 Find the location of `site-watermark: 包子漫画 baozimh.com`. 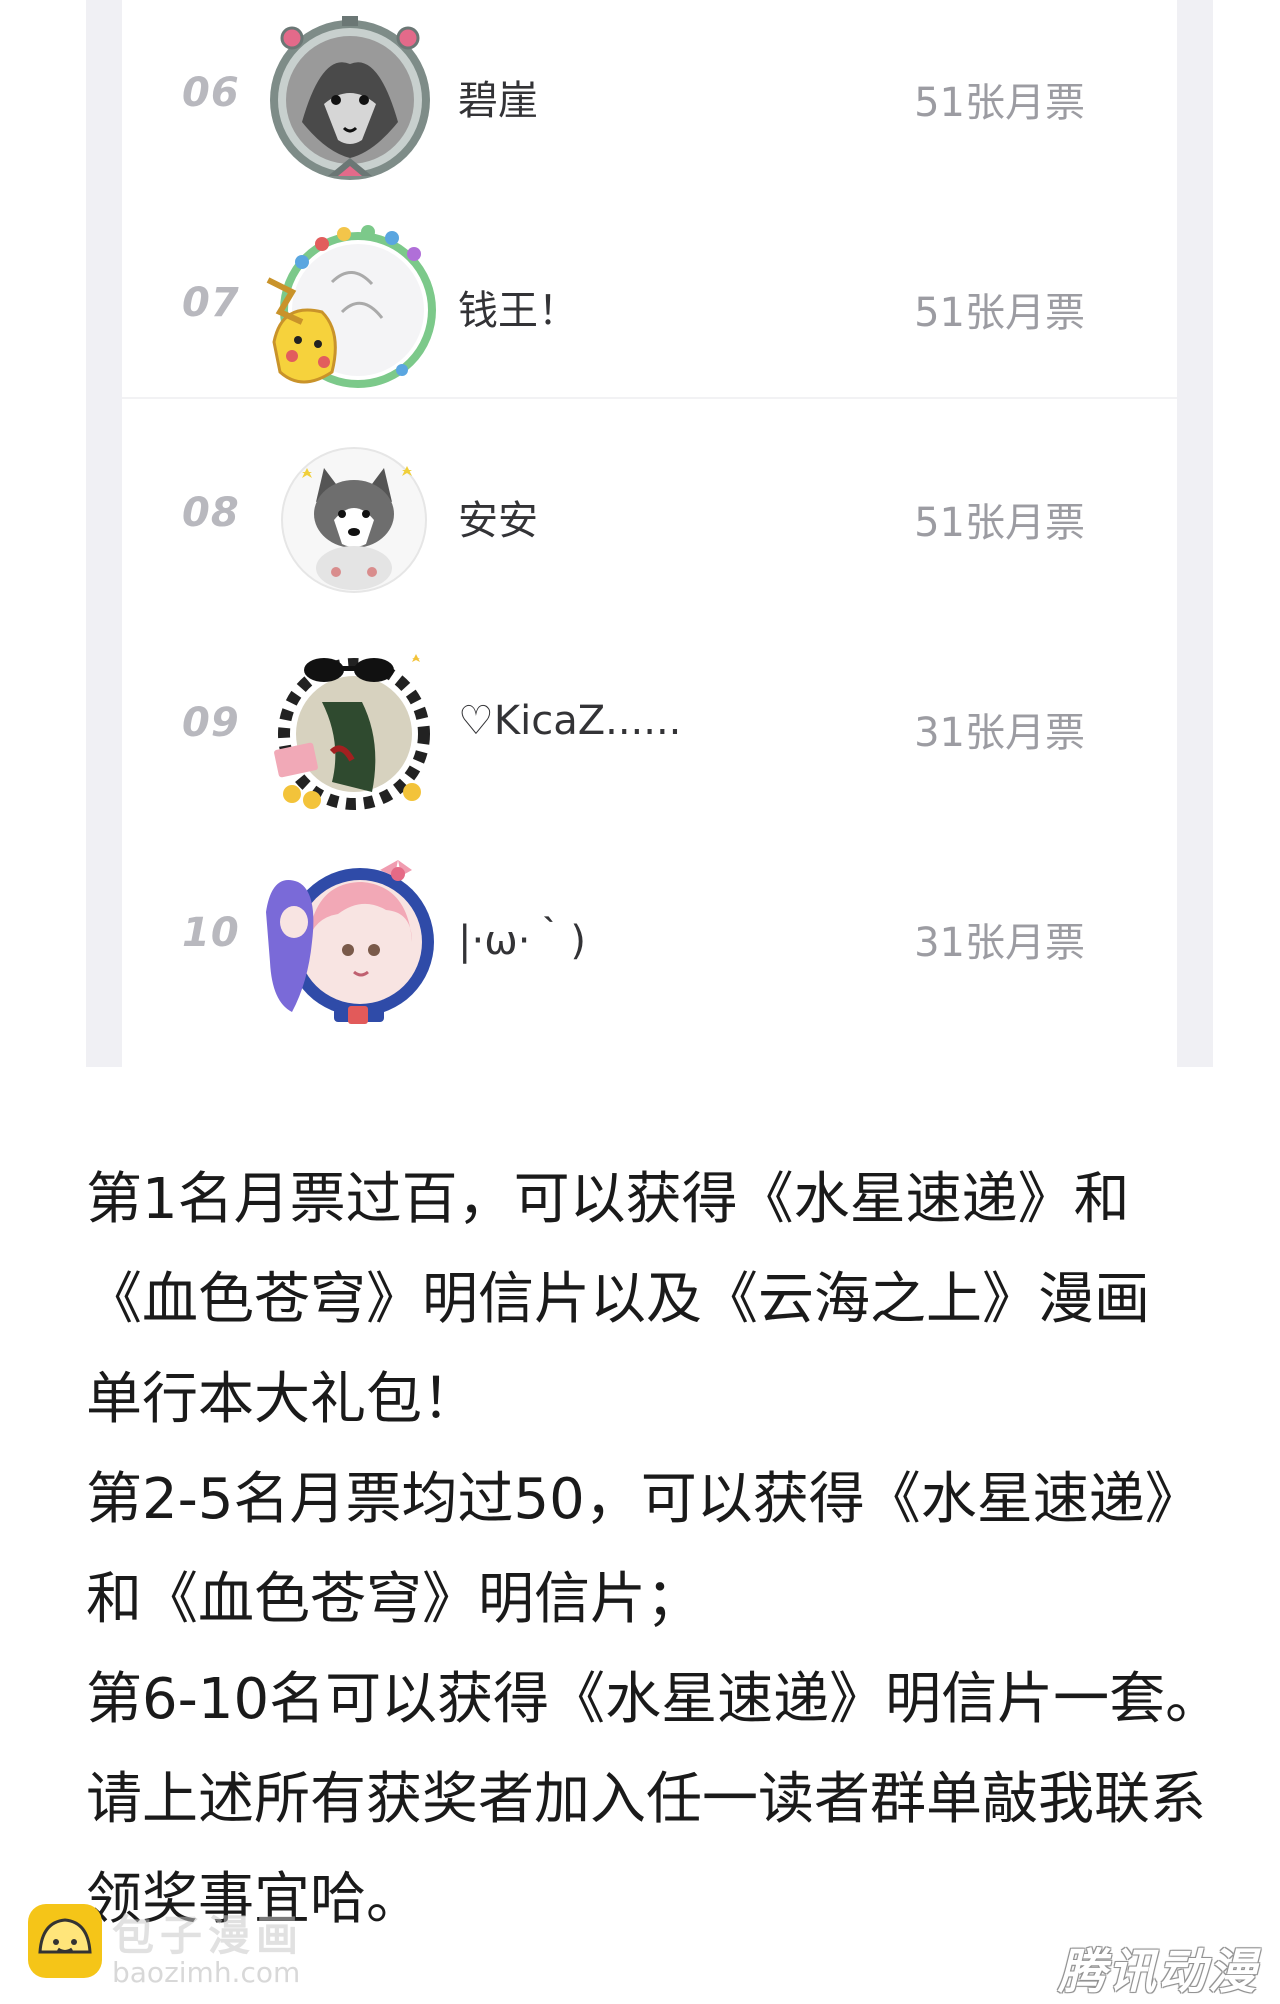

site-watermark: 包子漫画 baozimh.com is located at coordinates (176, 1947).